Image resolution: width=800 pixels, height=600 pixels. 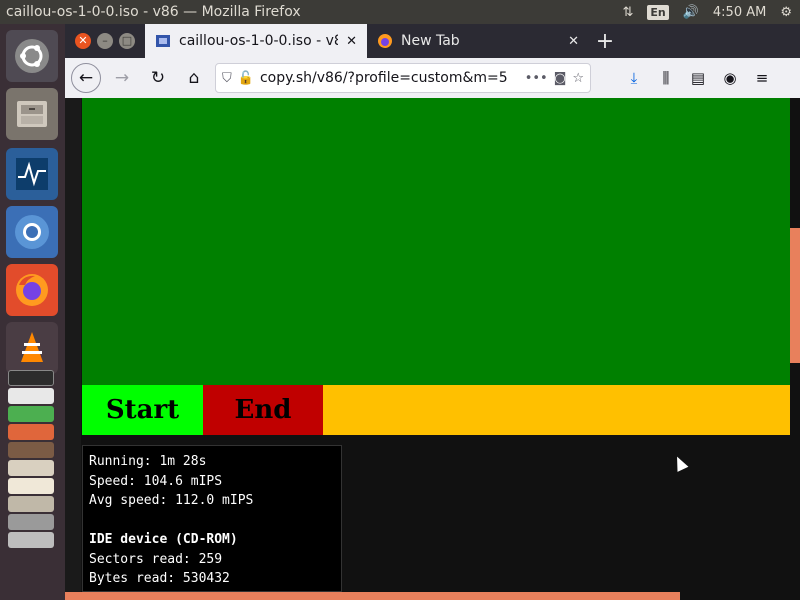 I want to click on vlc-icon, so click(x=32, y=348).